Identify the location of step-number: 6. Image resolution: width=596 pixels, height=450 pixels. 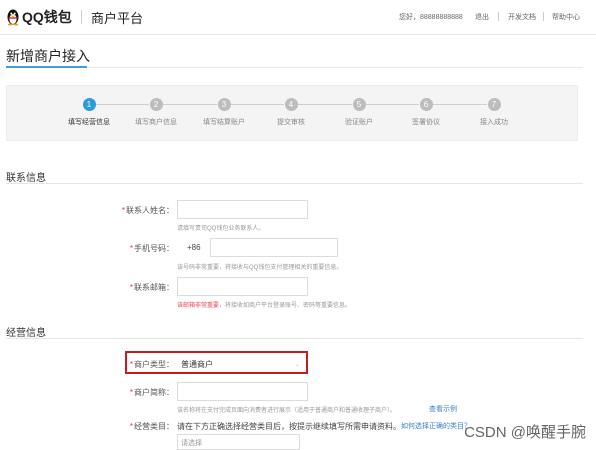
(426, 104).